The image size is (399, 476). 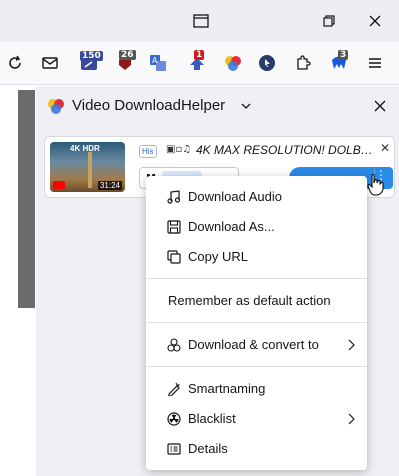 What do you see at coordinates (208, 448) in the screenshot?
I see `menu-item-label: Details` at bounding box center [208, 448].